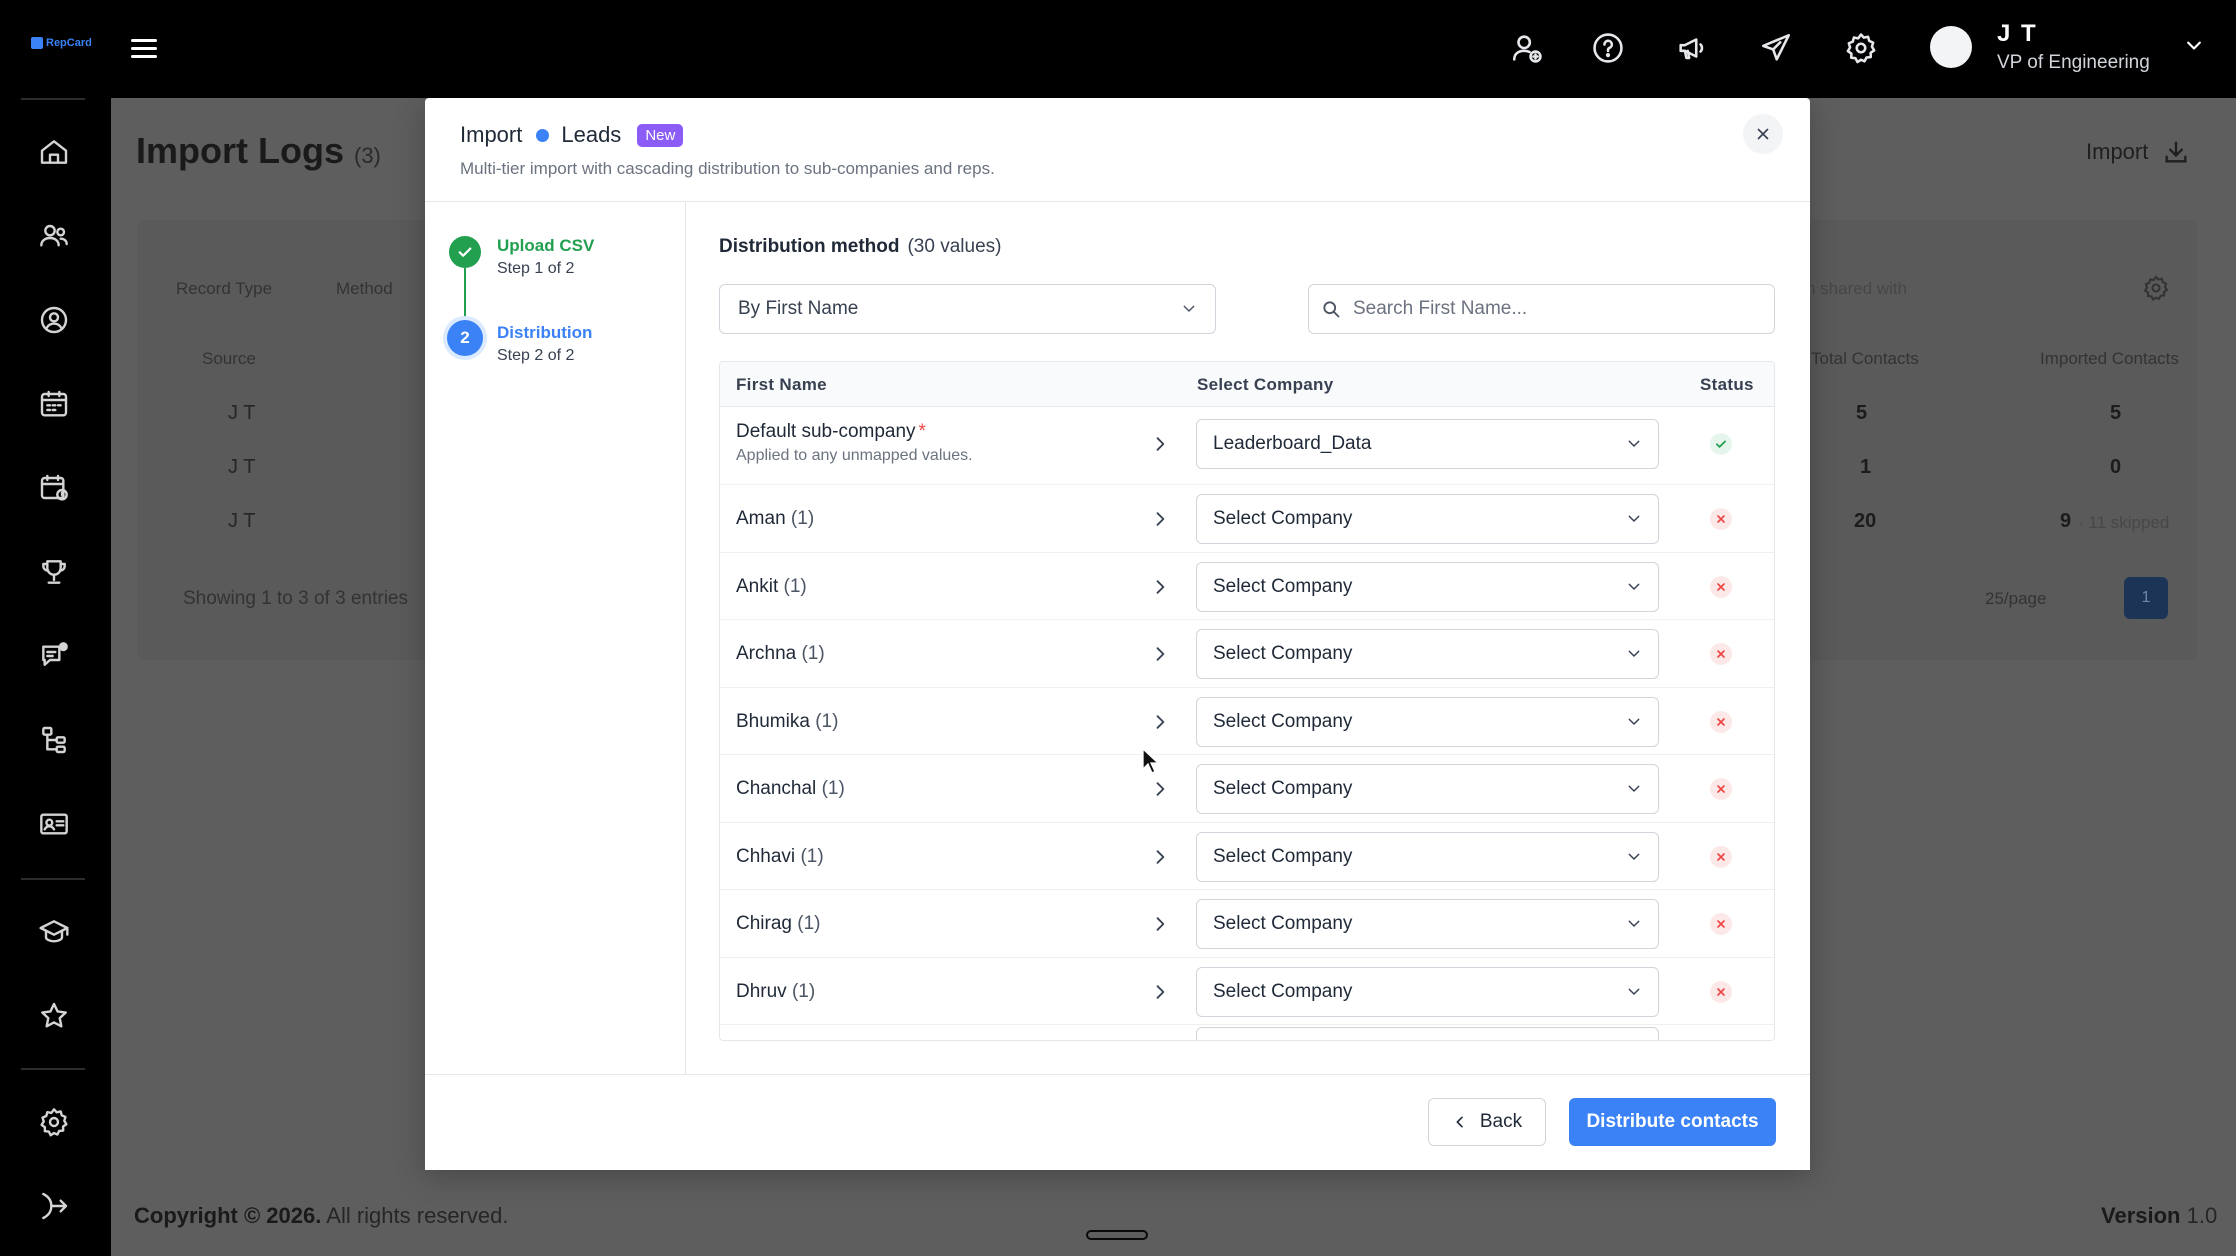  What do you see at coordinates (1527, 48) in the screenshot?
I see `user-add-icon` at bounding box center [1527, 48].